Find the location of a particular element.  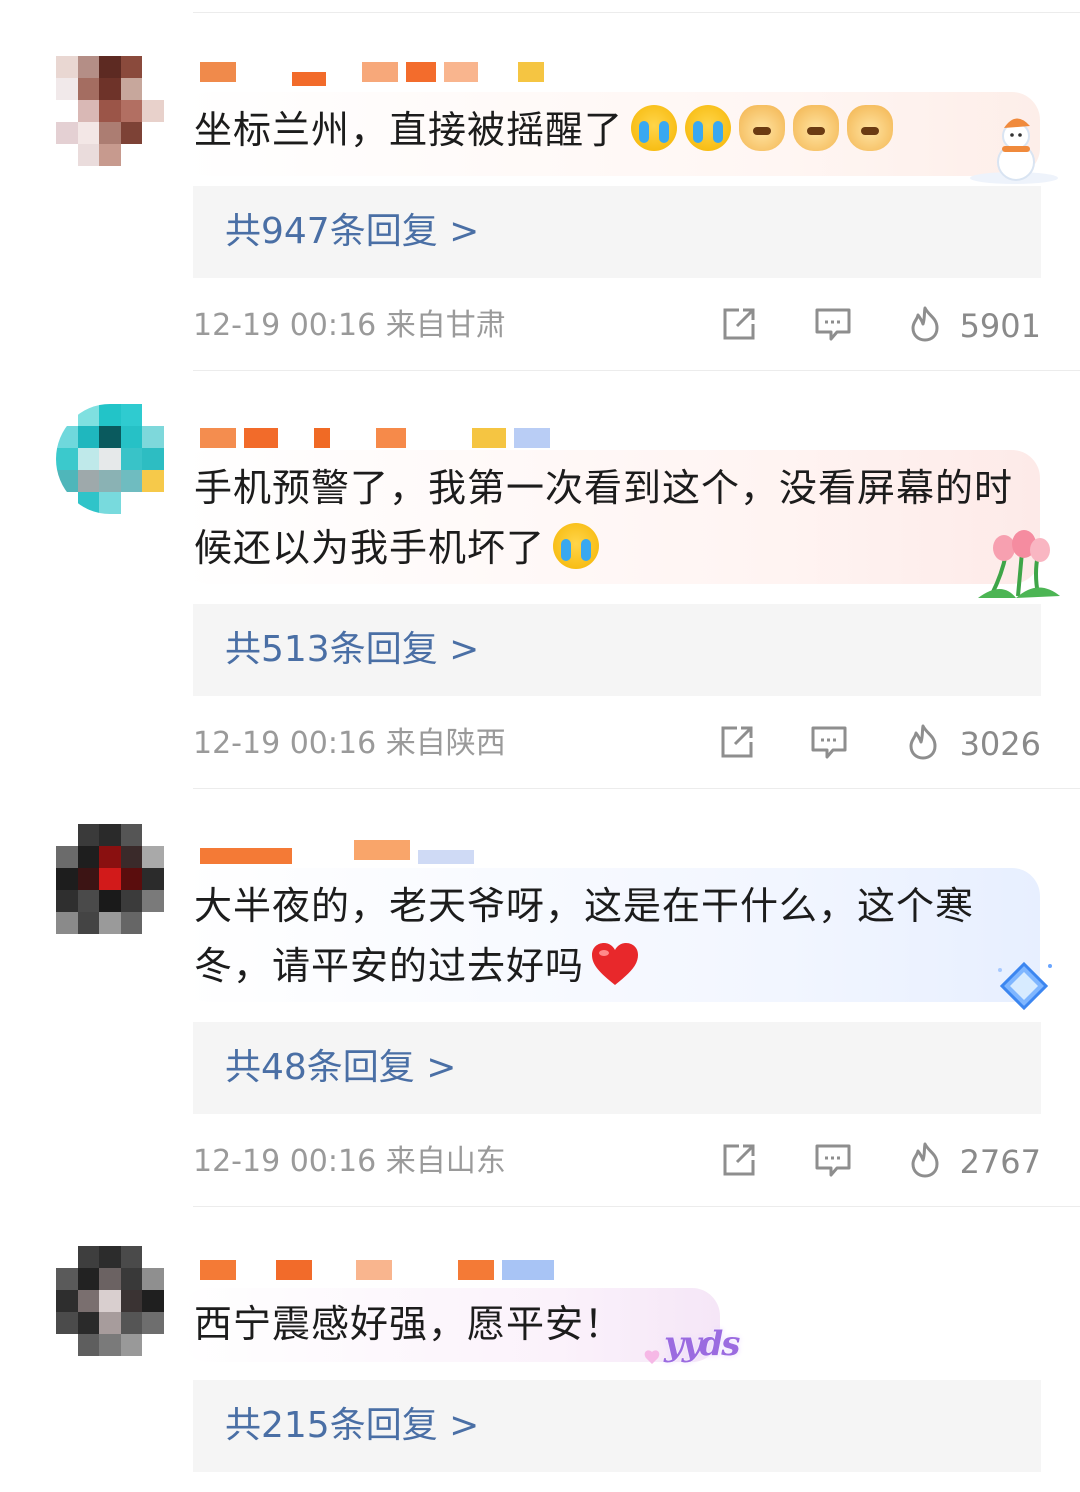

comment-text: 西宁震感好强，愿平安！ is located at coordinates (409, 1324).